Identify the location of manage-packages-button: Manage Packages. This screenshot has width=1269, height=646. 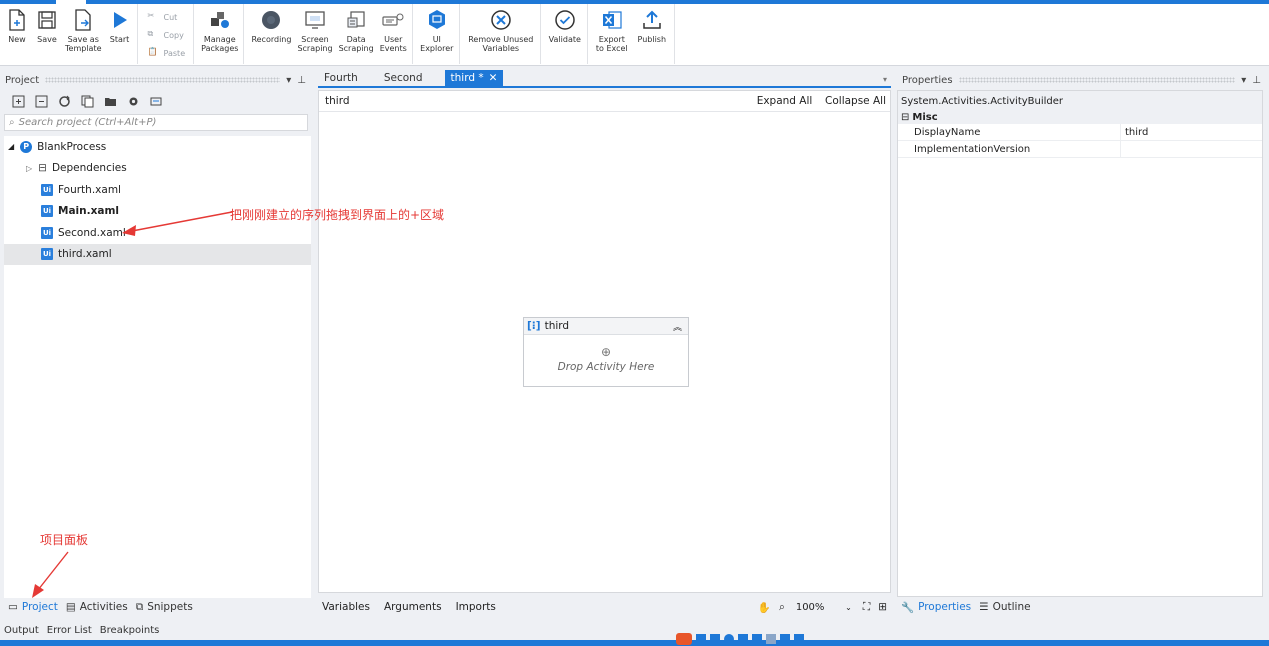
(219, 34).